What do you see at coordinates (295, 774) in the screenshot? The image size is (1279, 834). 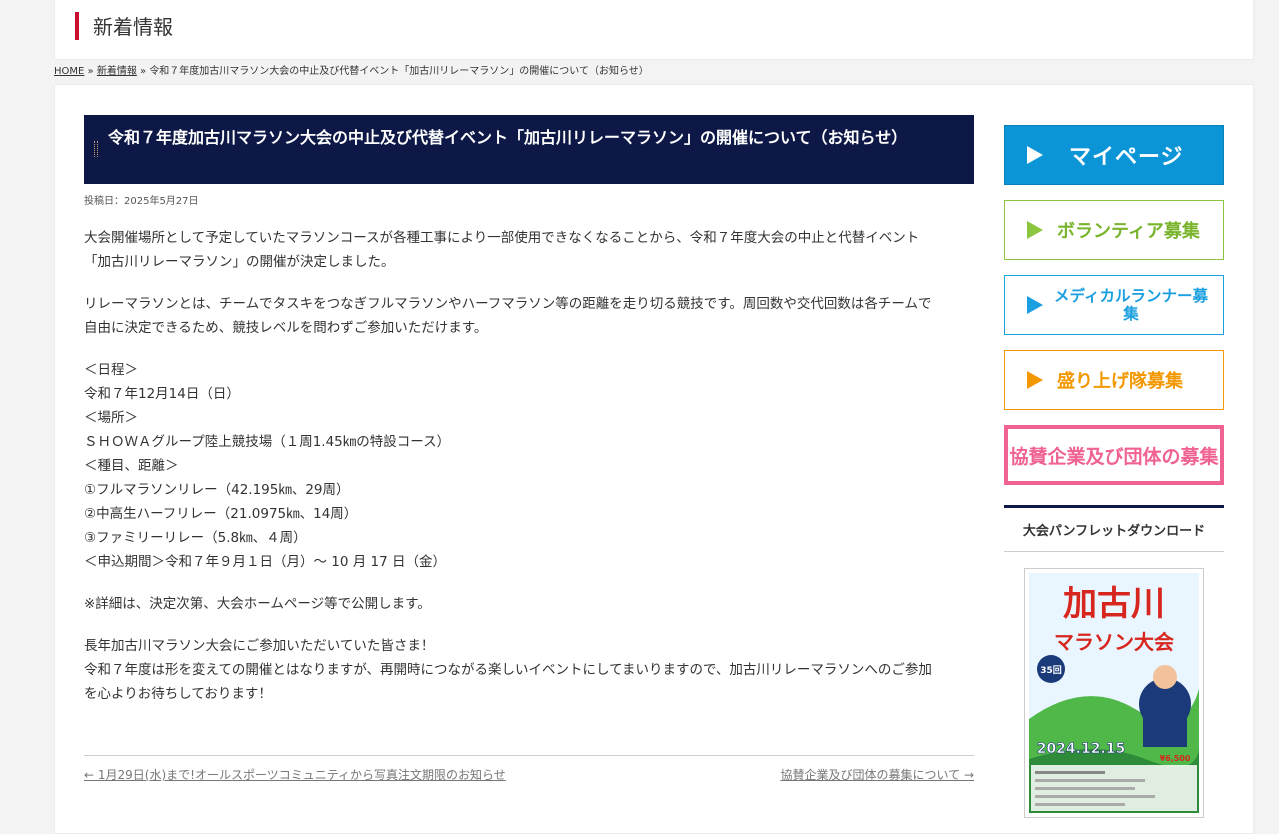 I see `prev-post-link: ← 1月29日(水)まで!オールスポーツコミュニティから写真注文期限のお知らせ` at bounding box center [295, 774].